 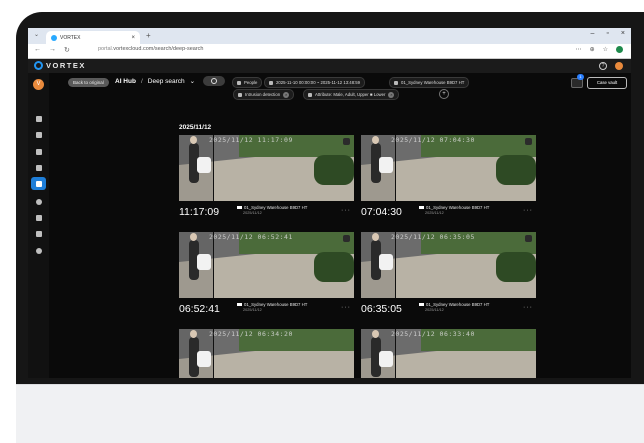 I want to click on user-avatar, so click(x=619, y=66).